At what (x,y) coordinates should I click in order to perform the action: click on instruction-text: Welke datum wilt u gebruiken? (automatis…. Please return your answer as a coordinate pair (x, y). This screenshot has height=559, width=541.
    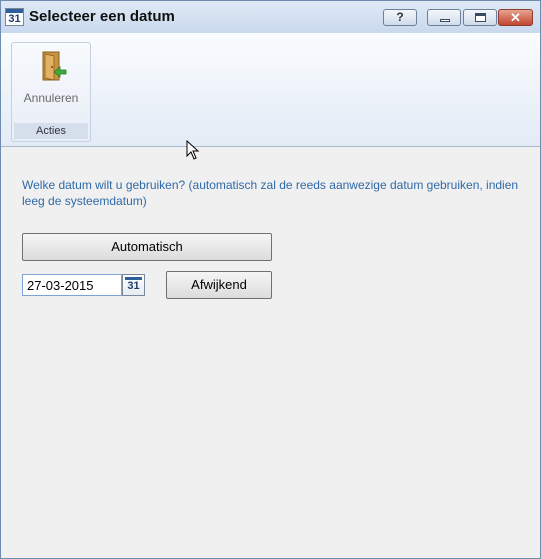
    Looking at the image, I should click on (270, 193).